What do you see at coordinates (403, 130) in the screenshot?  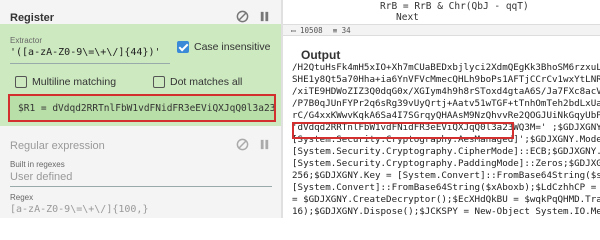 I see `highlight-annotation-box` at bounding box center [403, 130].